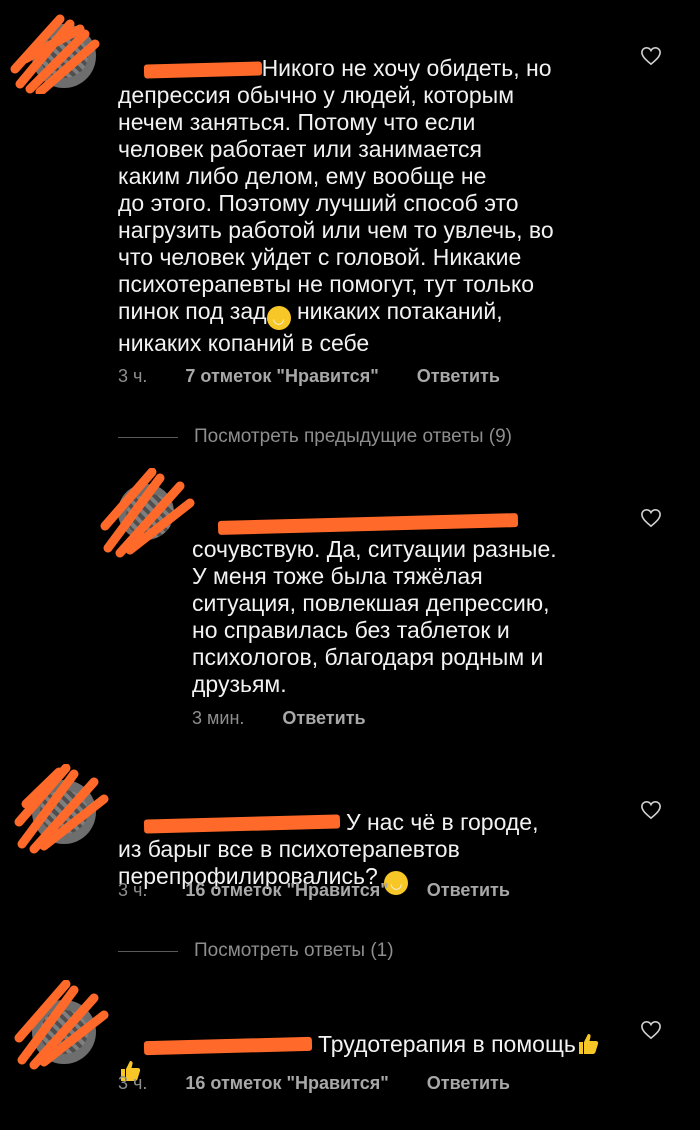 The image size is (700, 1130). I want to click on likes-count: 7 отметок "Нравится", so click(281, 376).